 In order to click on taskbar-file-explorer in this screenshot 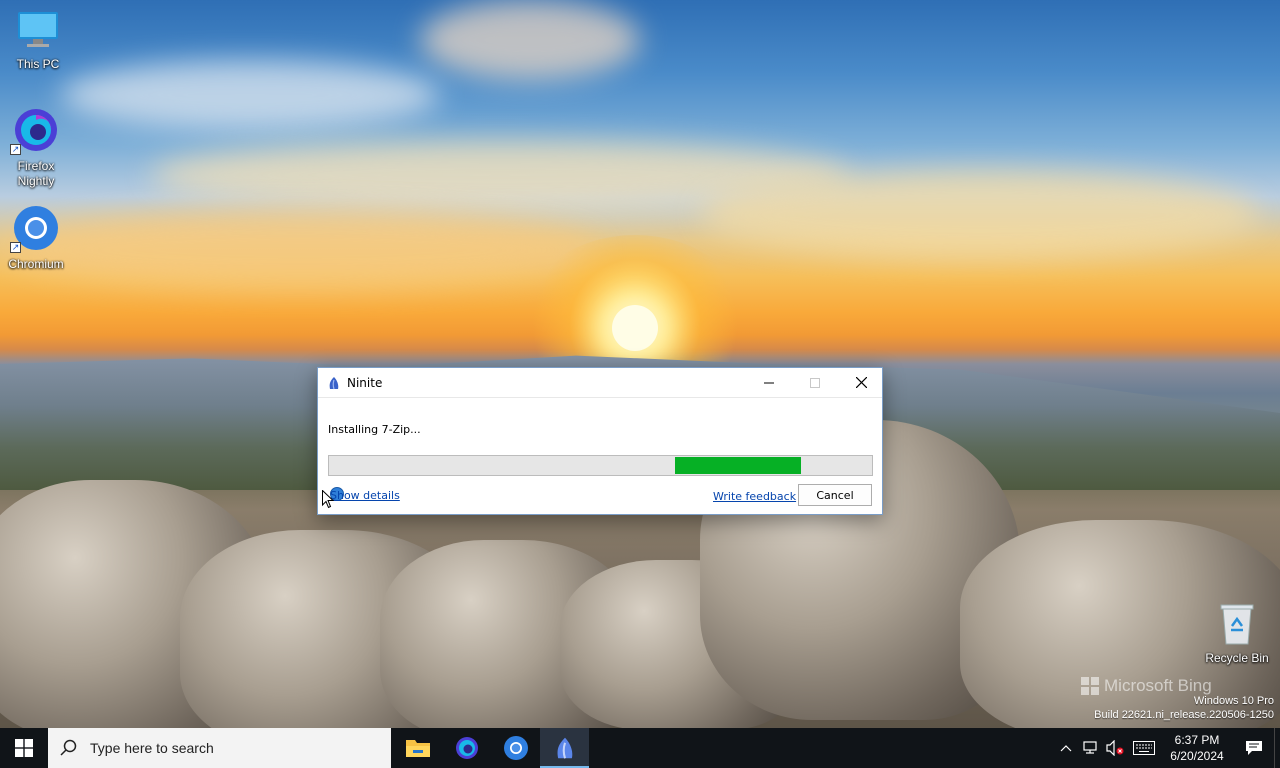, I will do `click(417, 748)`.